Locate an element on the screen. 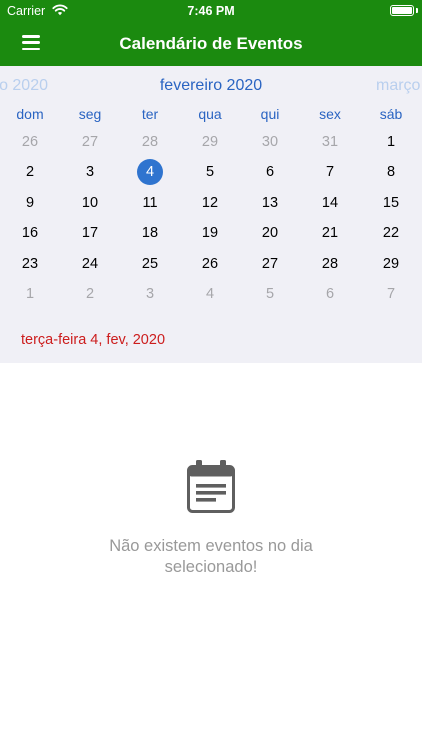 The width and height of the screenshot is (422, 750). day-cell: 9 is located at coordinates (30, 203).